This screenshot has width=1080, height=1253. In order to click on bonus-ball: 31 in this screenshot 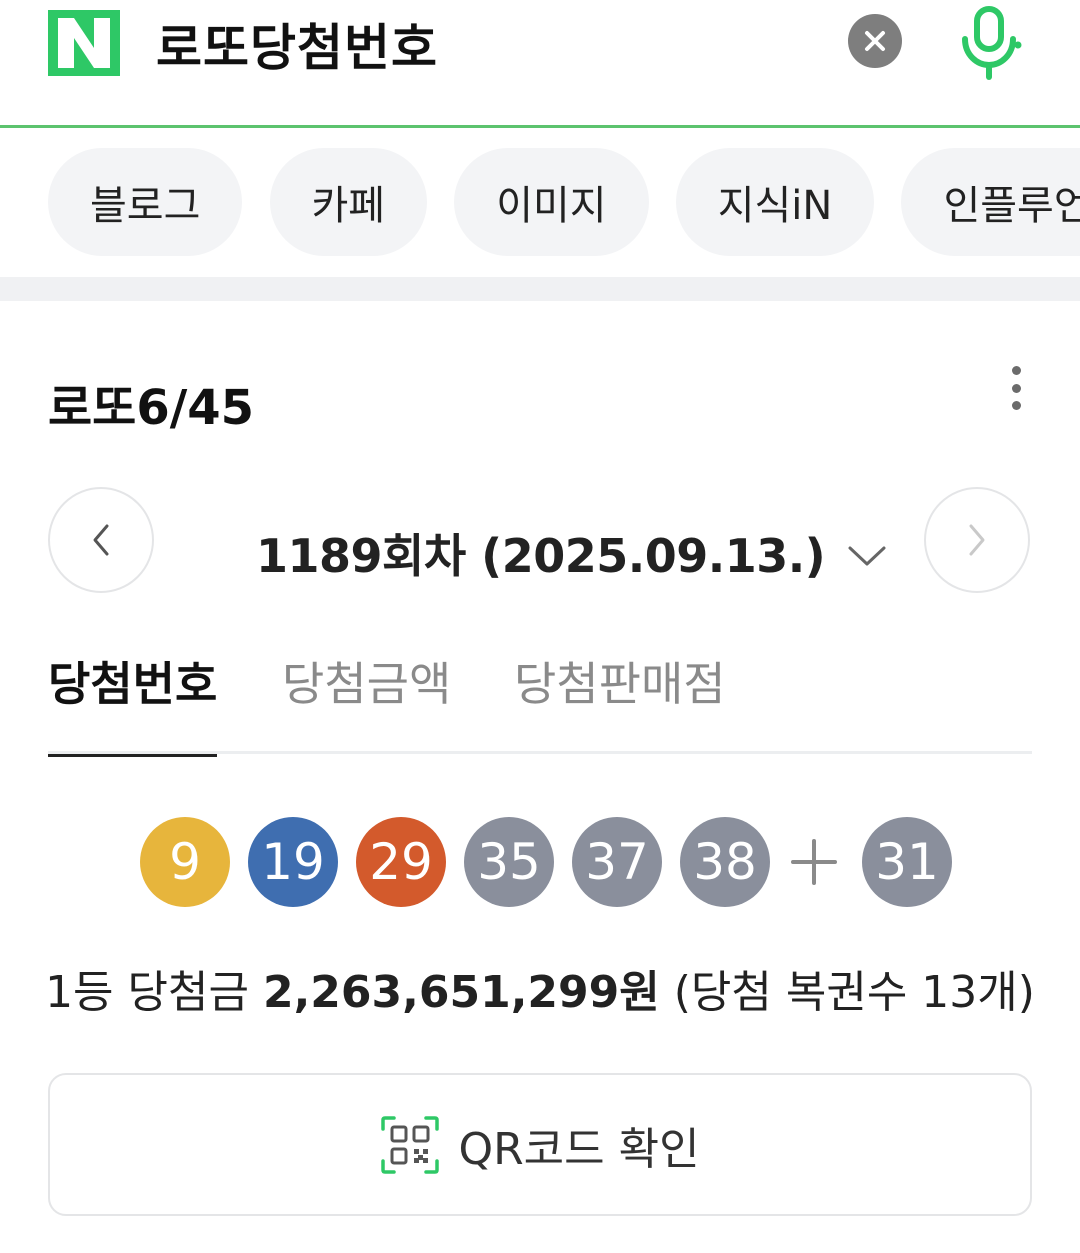, I will do `click(907, 862)`.